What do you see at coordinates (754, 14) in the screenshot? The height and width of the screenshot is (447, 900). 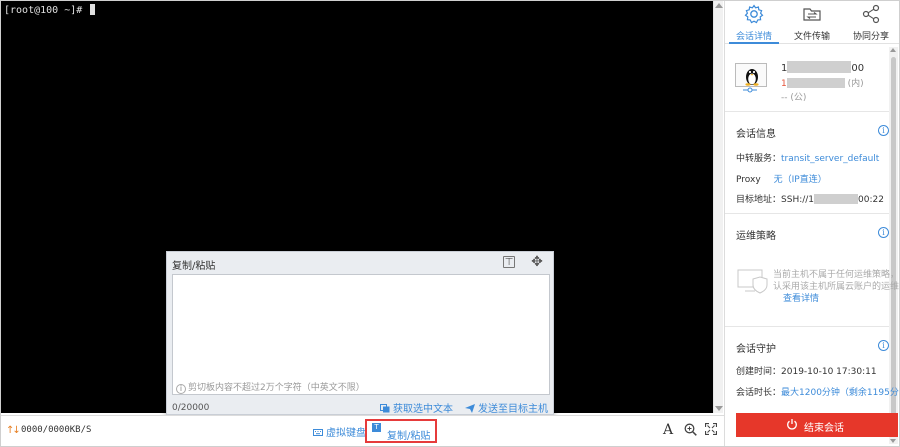 I see `gear-icon` at bounding box center [754, 14].